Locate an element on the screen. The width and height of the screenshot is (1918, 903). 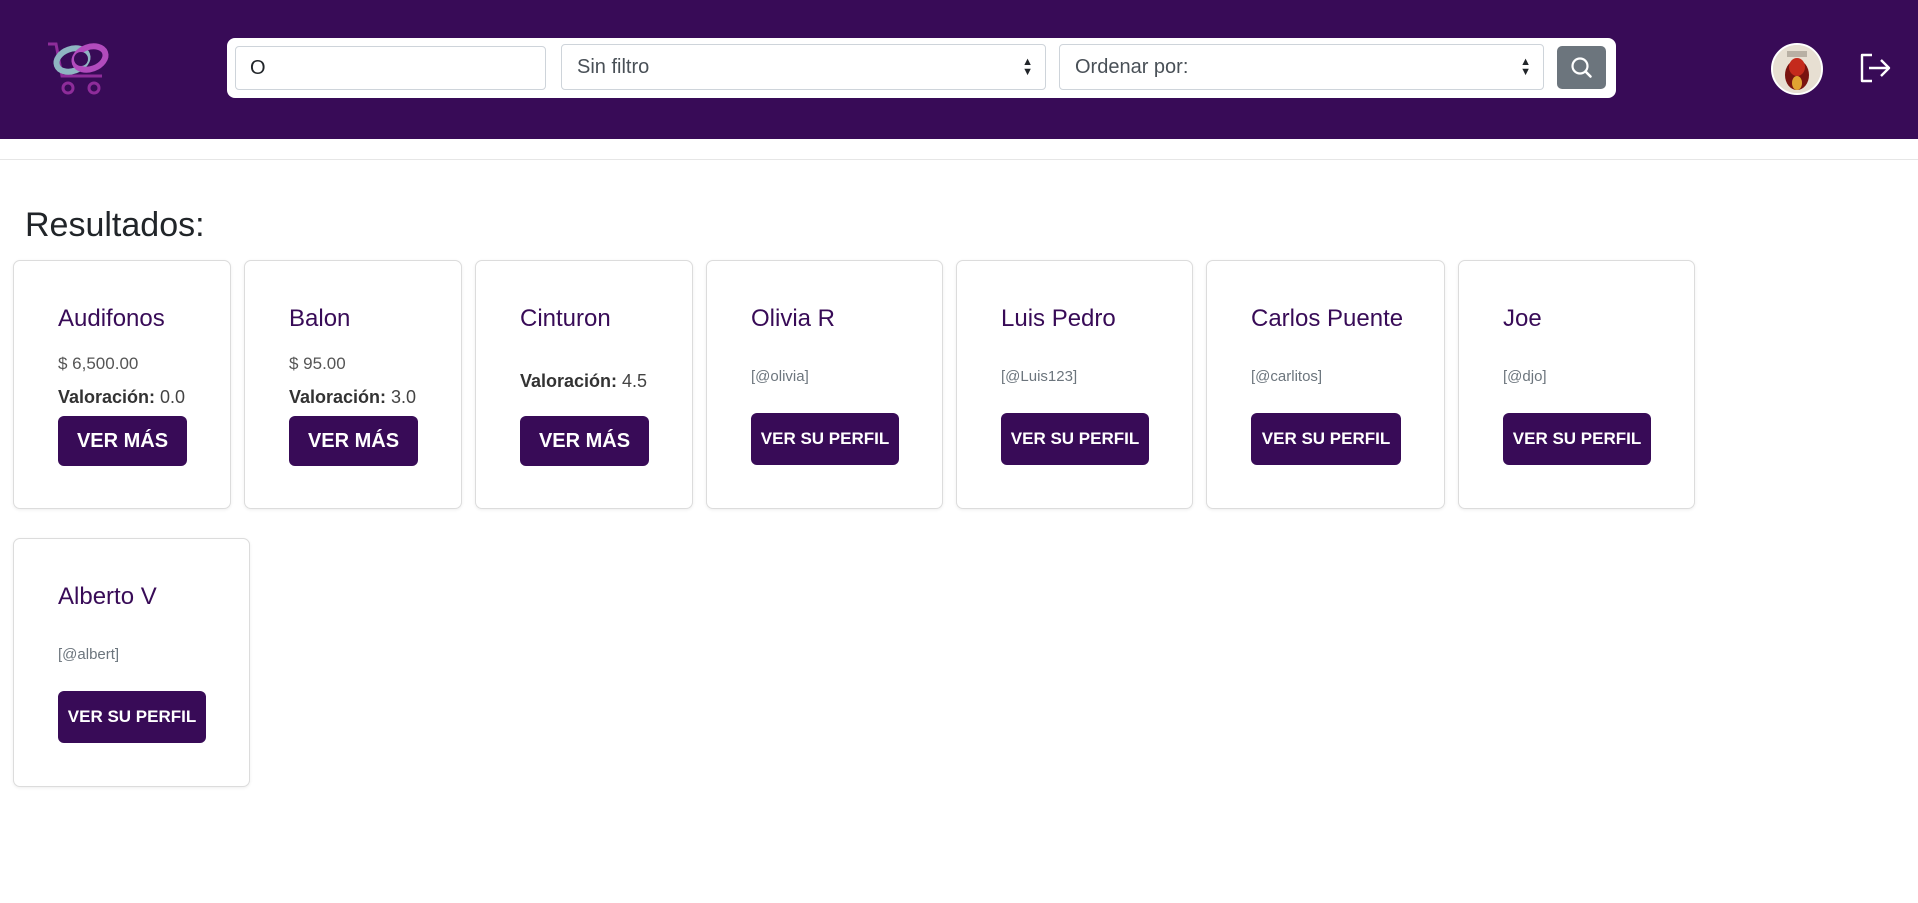
user-handle: [@djo] is located at coordinates (1525, 376).